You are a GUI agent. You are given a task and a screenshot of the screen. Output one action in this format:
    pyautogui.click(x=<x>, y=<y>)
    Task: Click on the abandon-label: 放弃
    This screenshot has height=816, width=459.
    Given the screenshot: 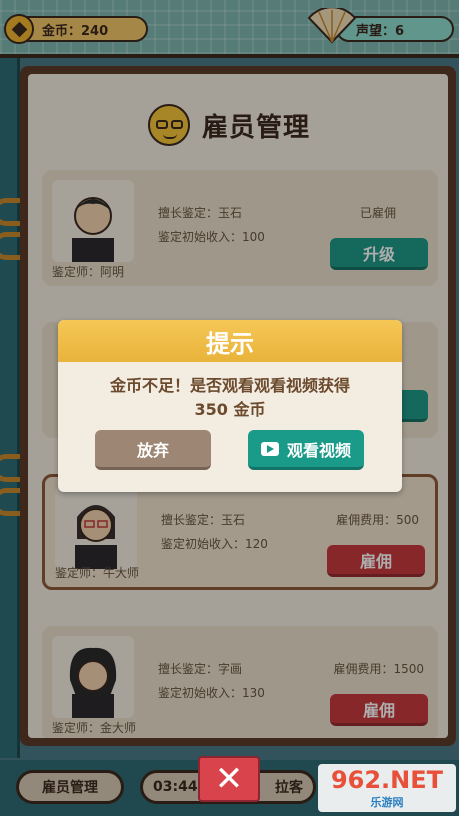 What is the action you would take?
    pyautogui.click(x=152, y=450)
    